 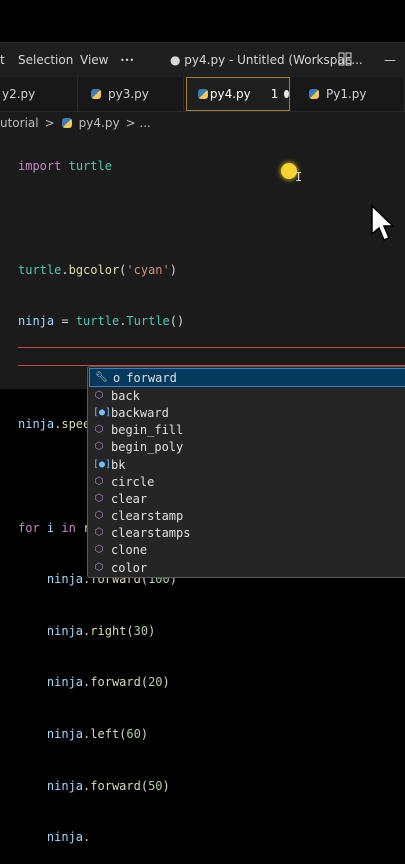 I want to click on tab-bar: y2.py py3.py py4.py 1 Py1.py, so click(x=202, y=94).